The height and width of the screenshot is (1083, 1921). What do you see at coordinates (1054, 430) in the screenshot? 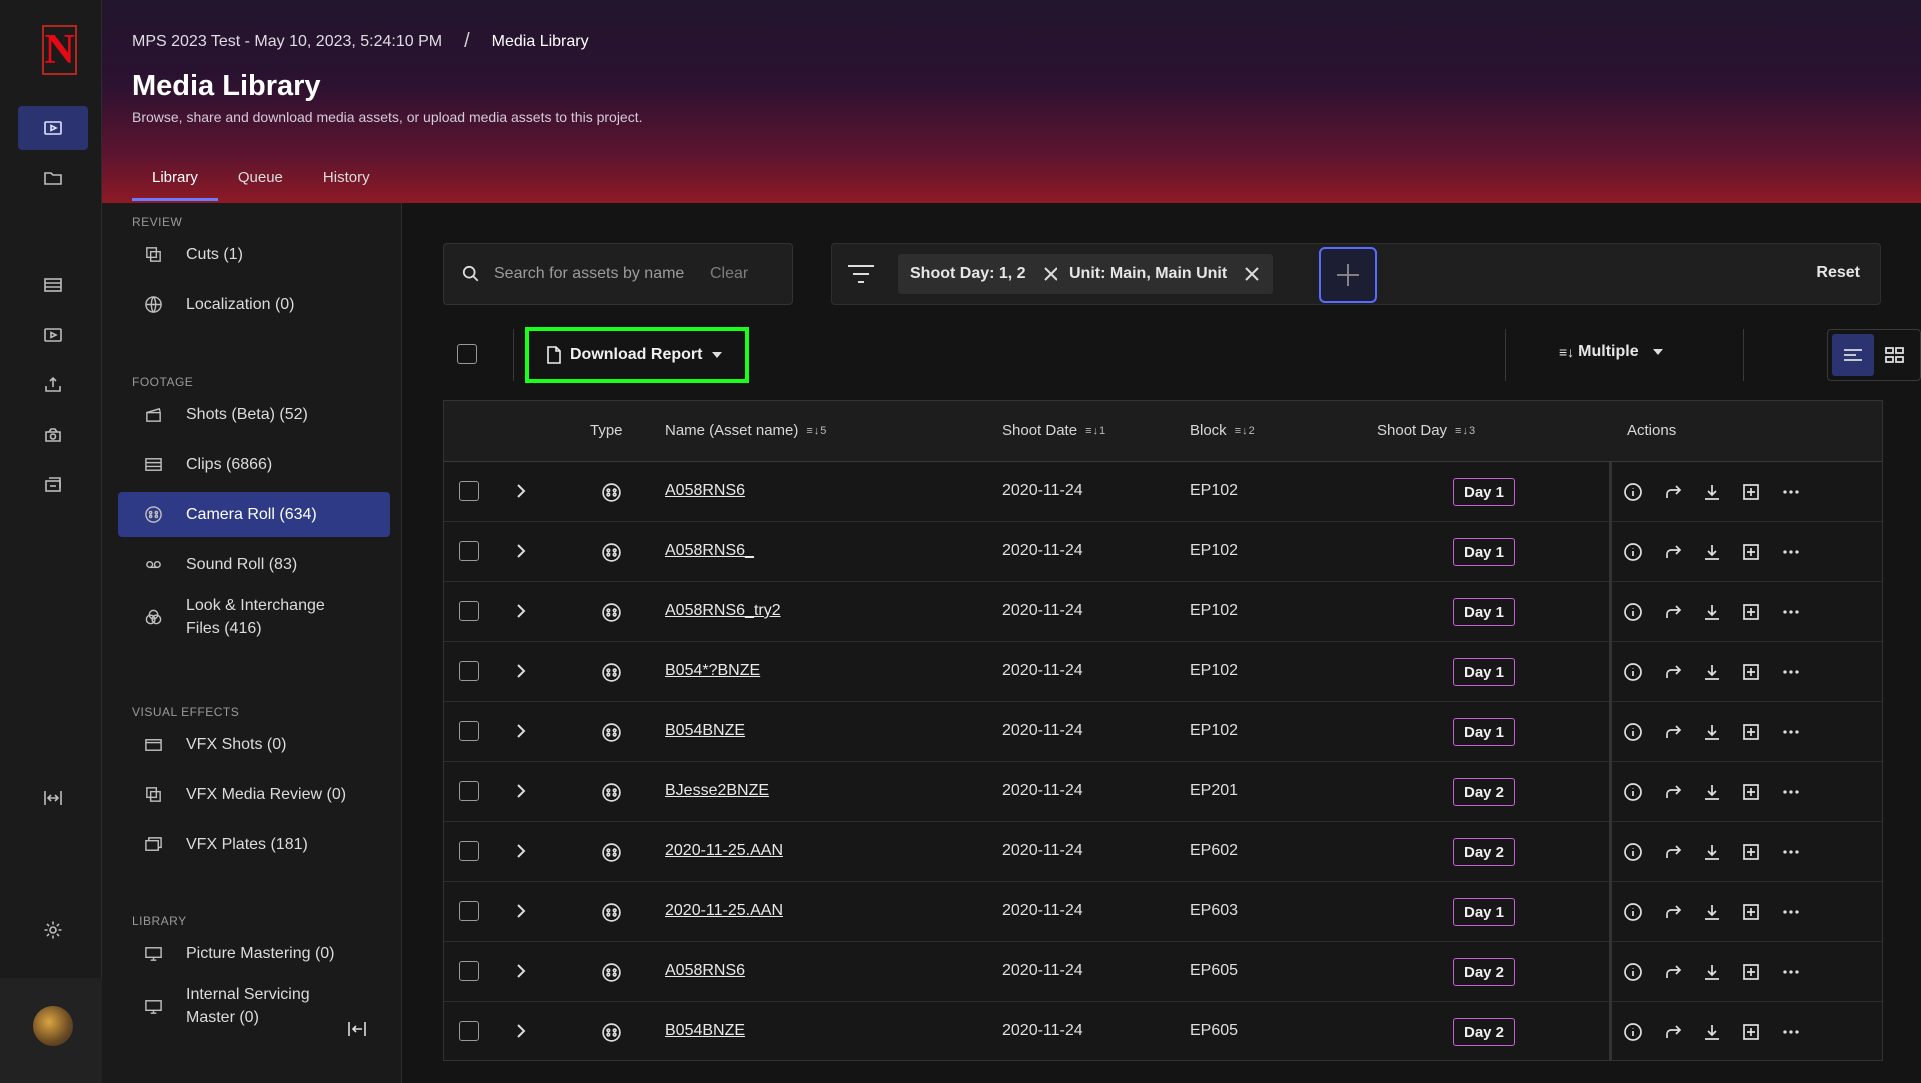
I see `column-header-shoot-date: Shoot Date ≡↓1` at bounding box center [1054, 430].